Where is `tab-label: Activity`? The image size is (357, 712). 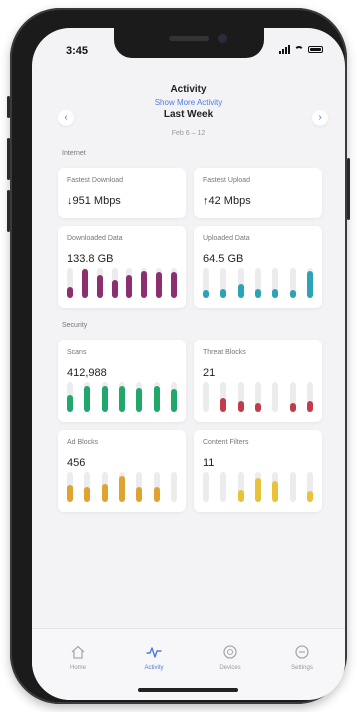 tab-label: Activity is located at coordinates (154, 668).